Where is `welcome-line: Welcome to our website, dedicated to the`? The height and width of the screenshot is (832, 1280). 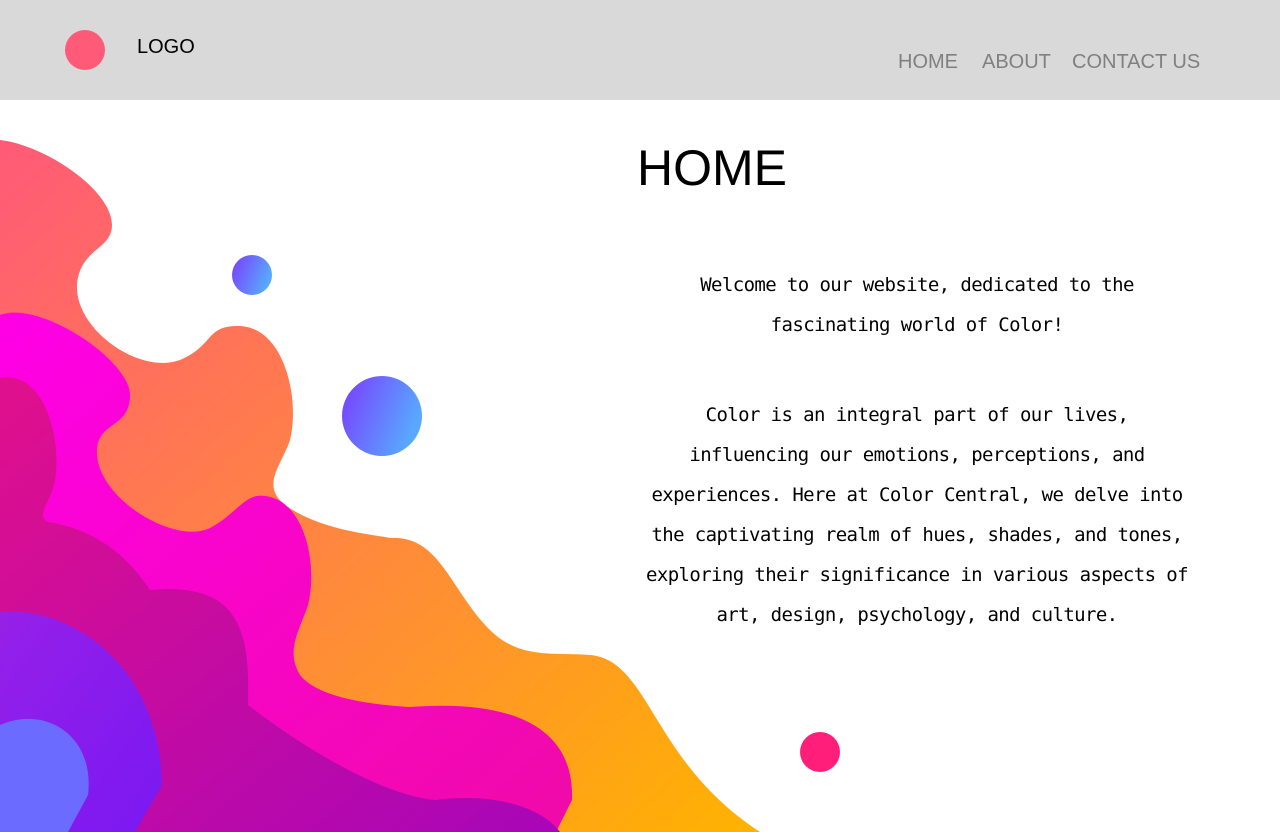
welcome-line: Welcome to our website, dedicated to the is located at coordinates (917, 285).